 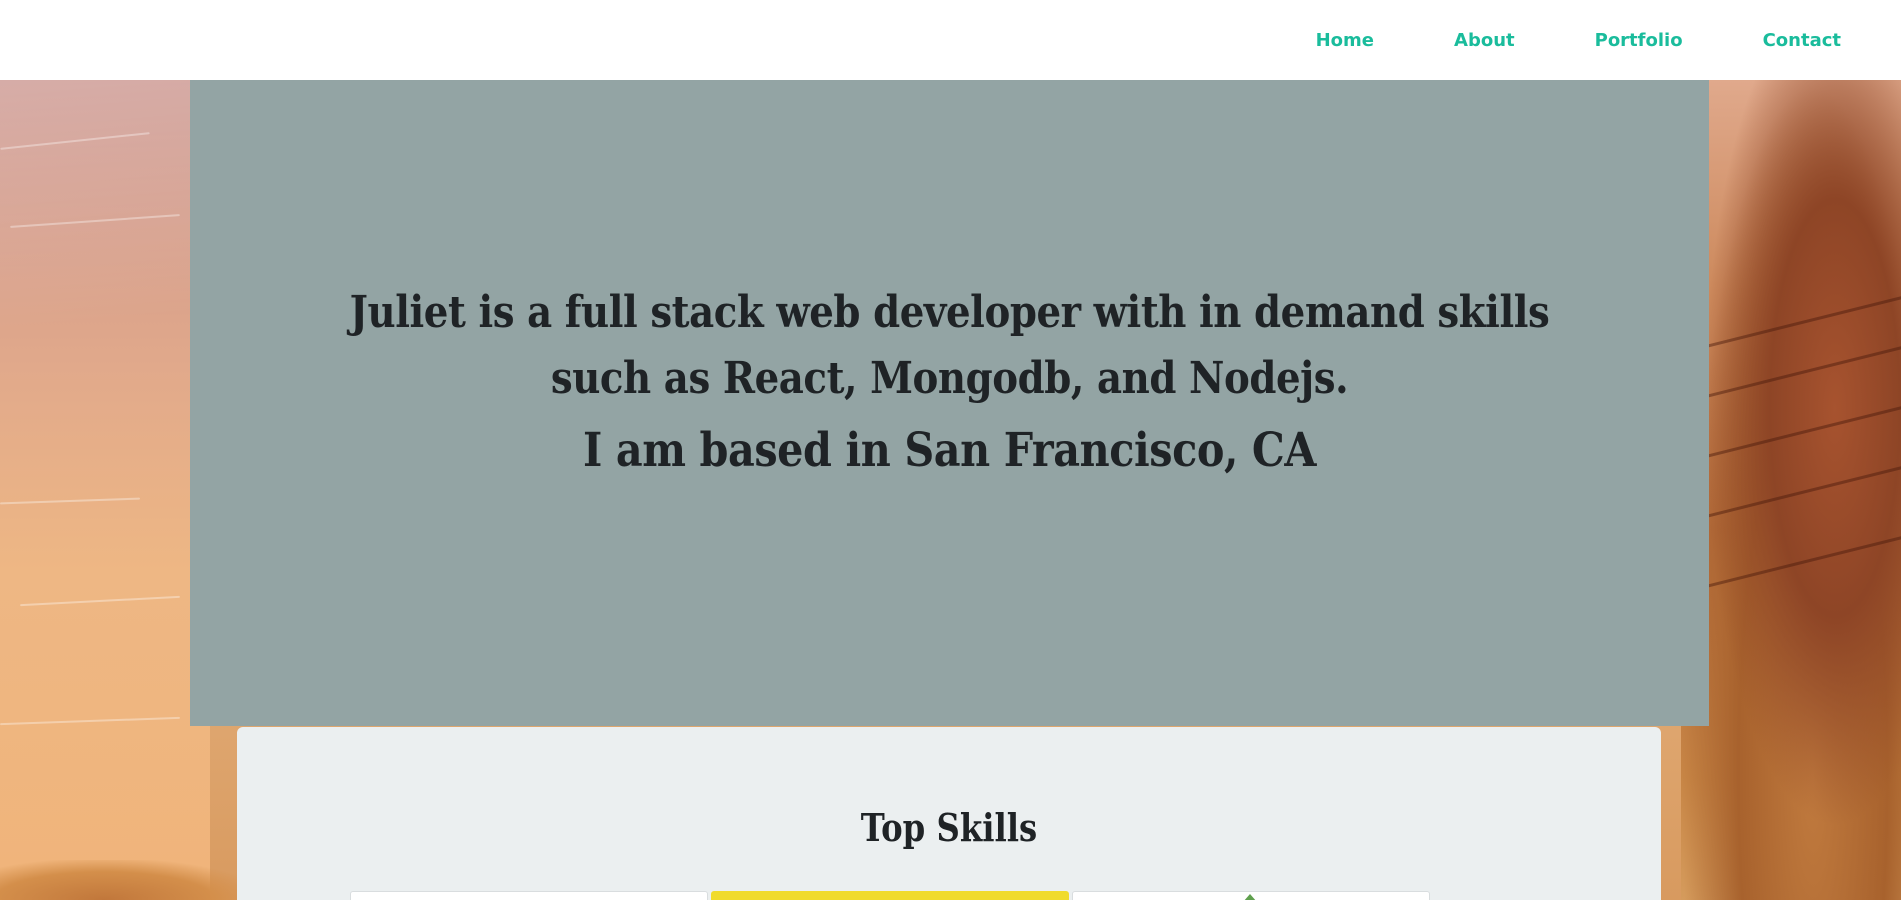 I want to click on javascript-skill-card, so click(x=890, y=895).